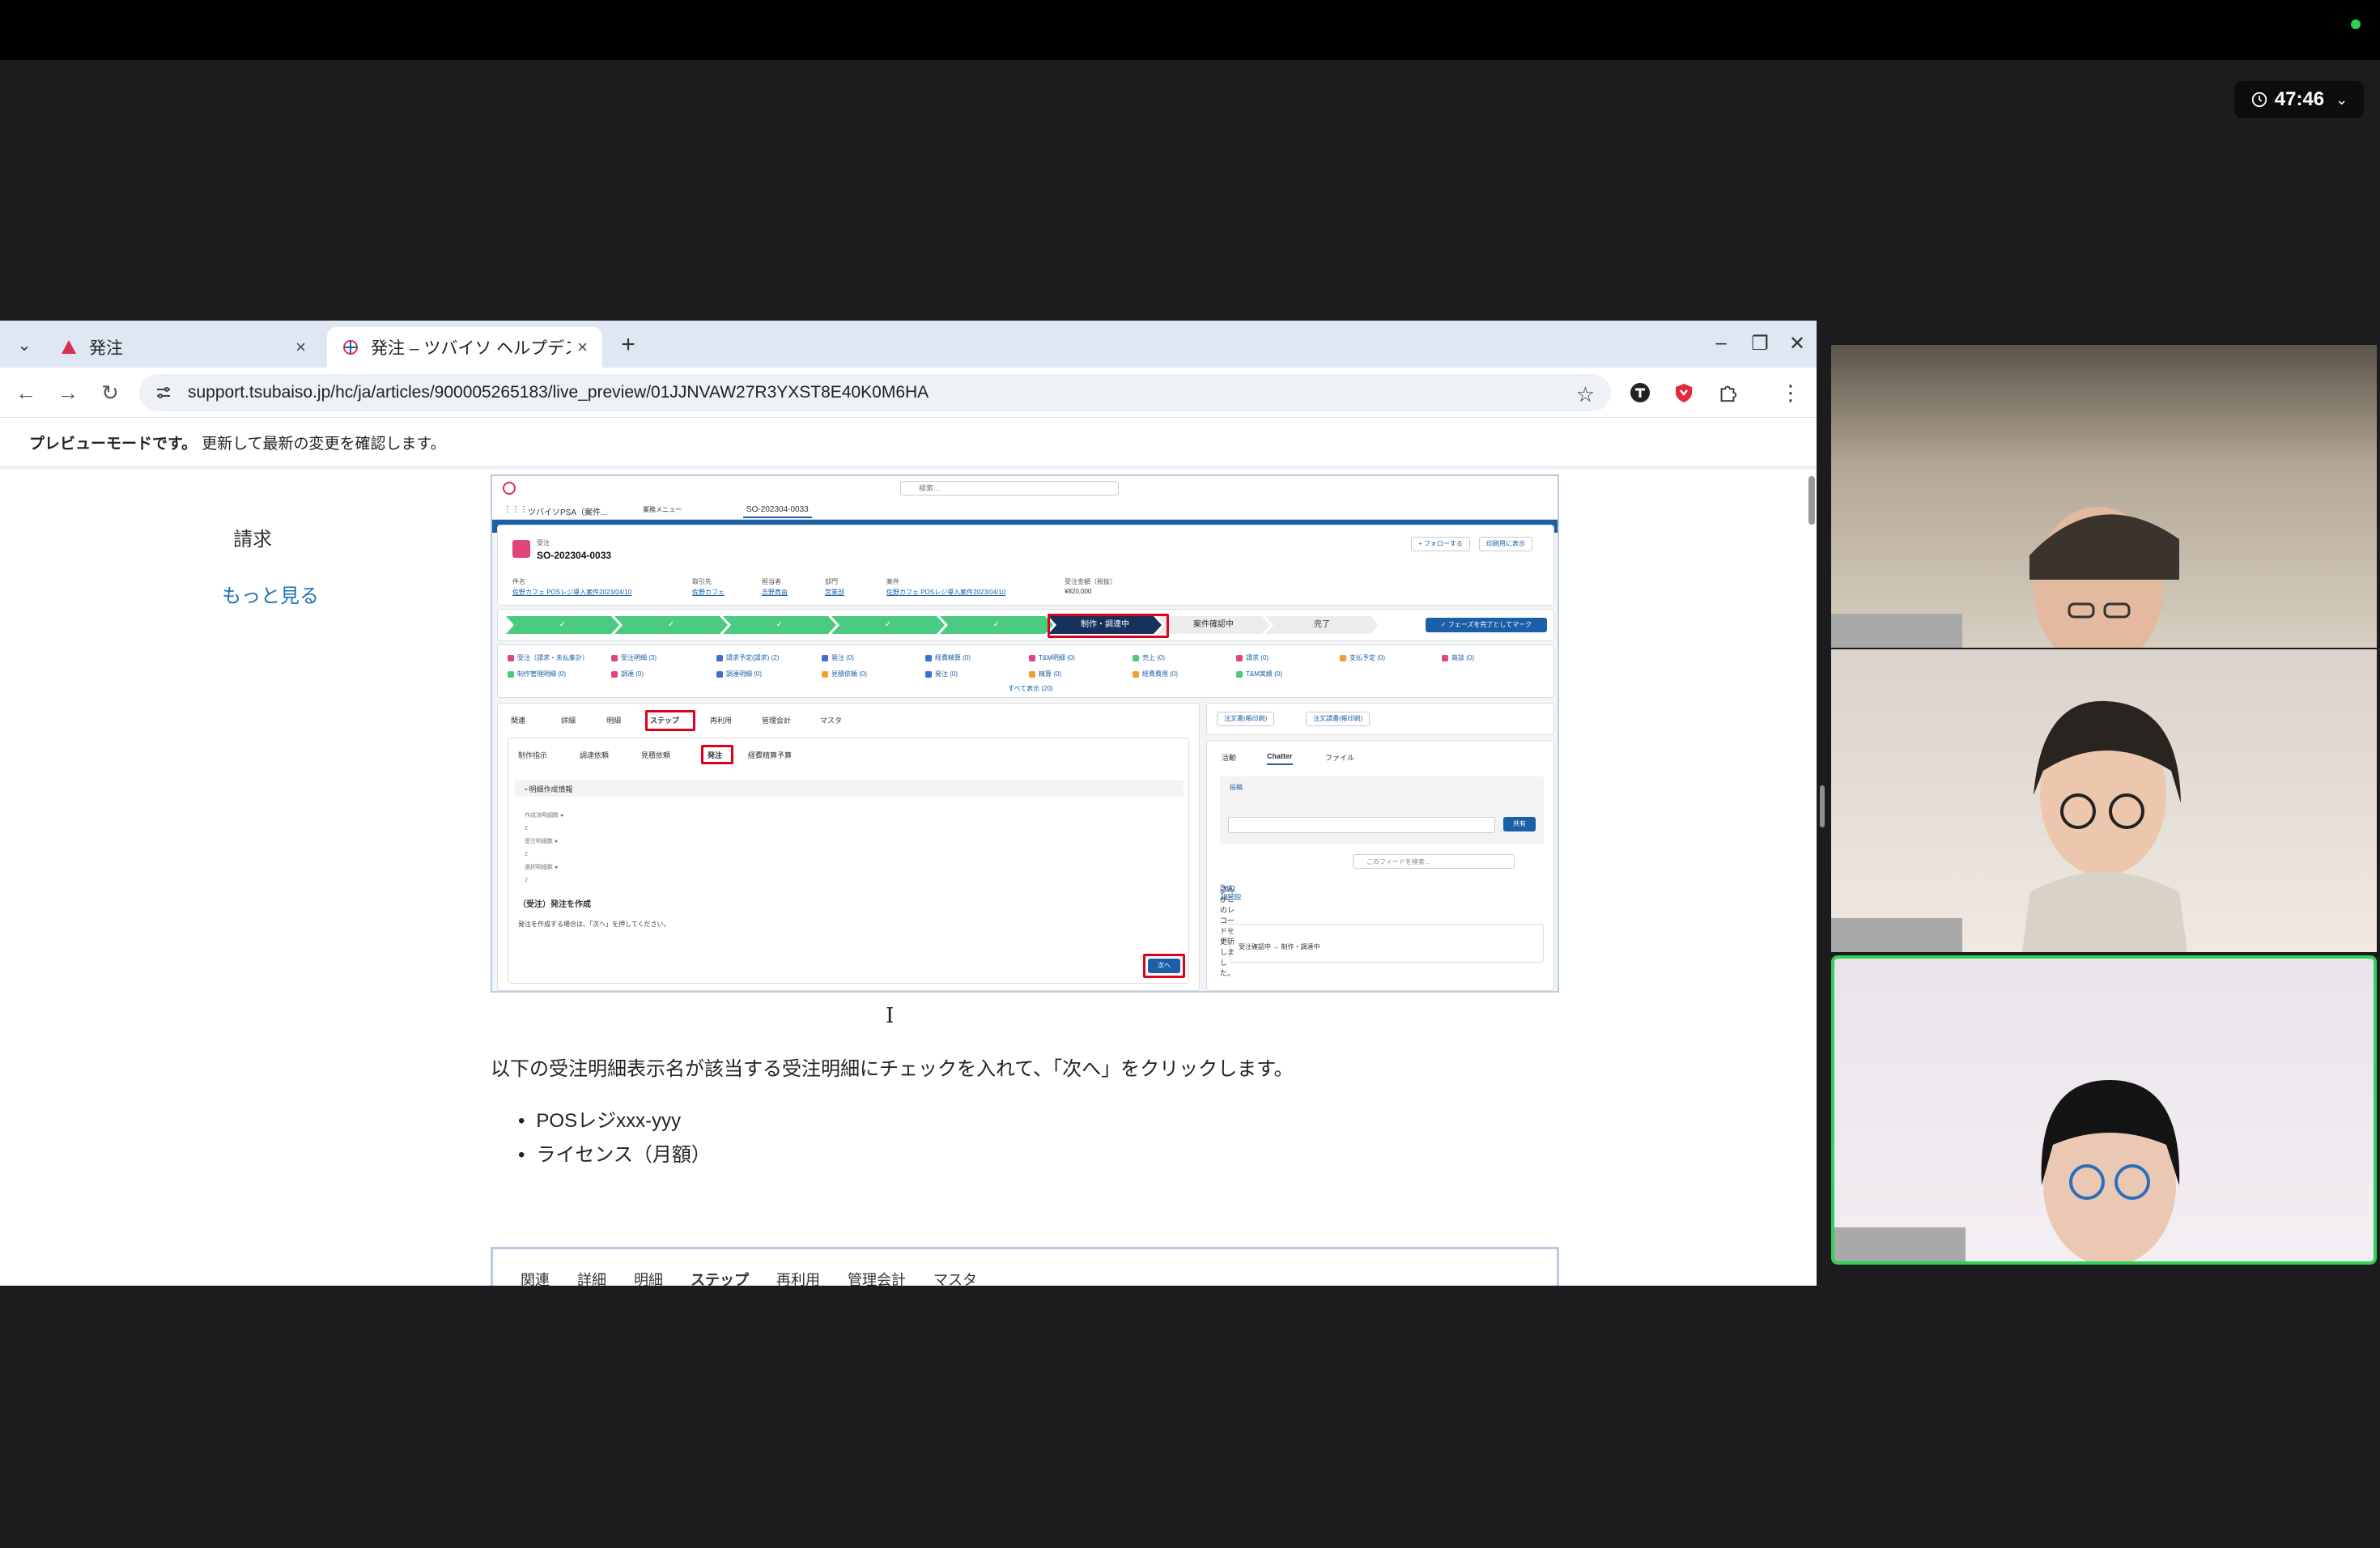 Image resolution: width=2380 pixels, height=1548 pixels. Describe the element at coordinates (648, 1279) in the screenshot. I see `tab-label: 明細` at that location.